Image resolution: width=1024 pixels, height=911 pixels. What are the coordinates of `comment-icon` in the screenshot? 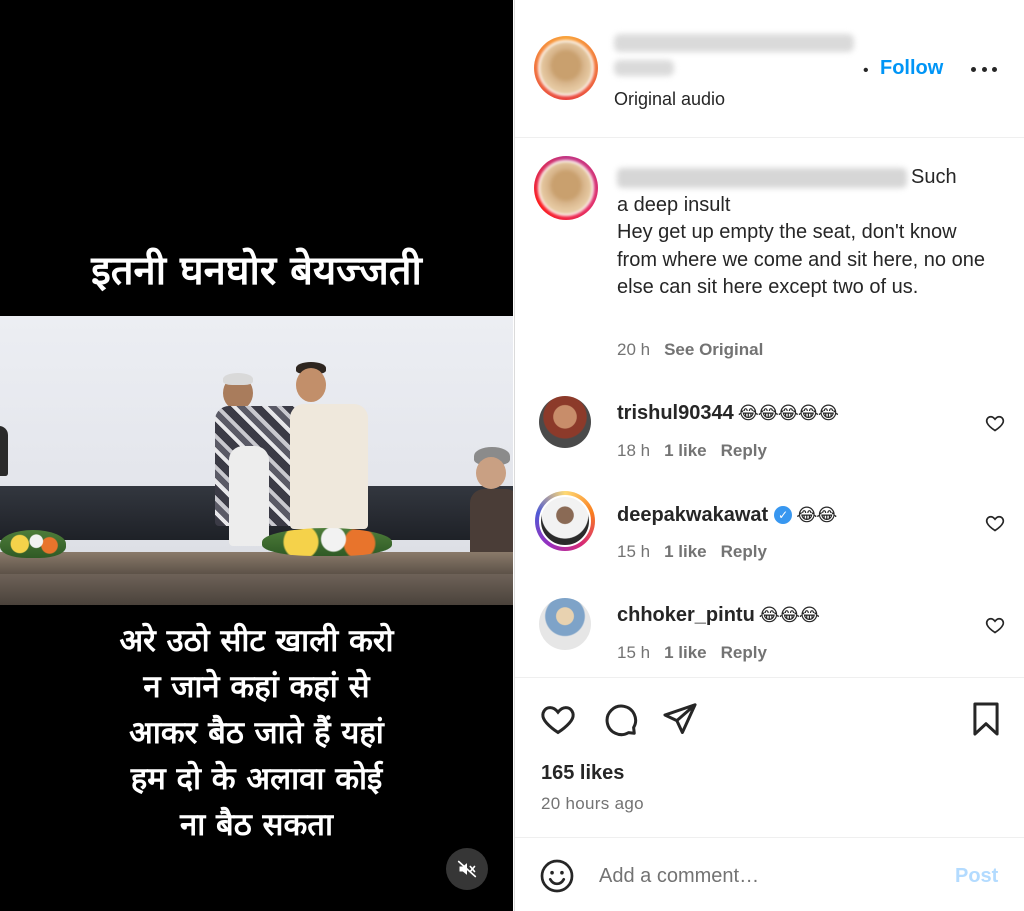 It's located at (620, 719).